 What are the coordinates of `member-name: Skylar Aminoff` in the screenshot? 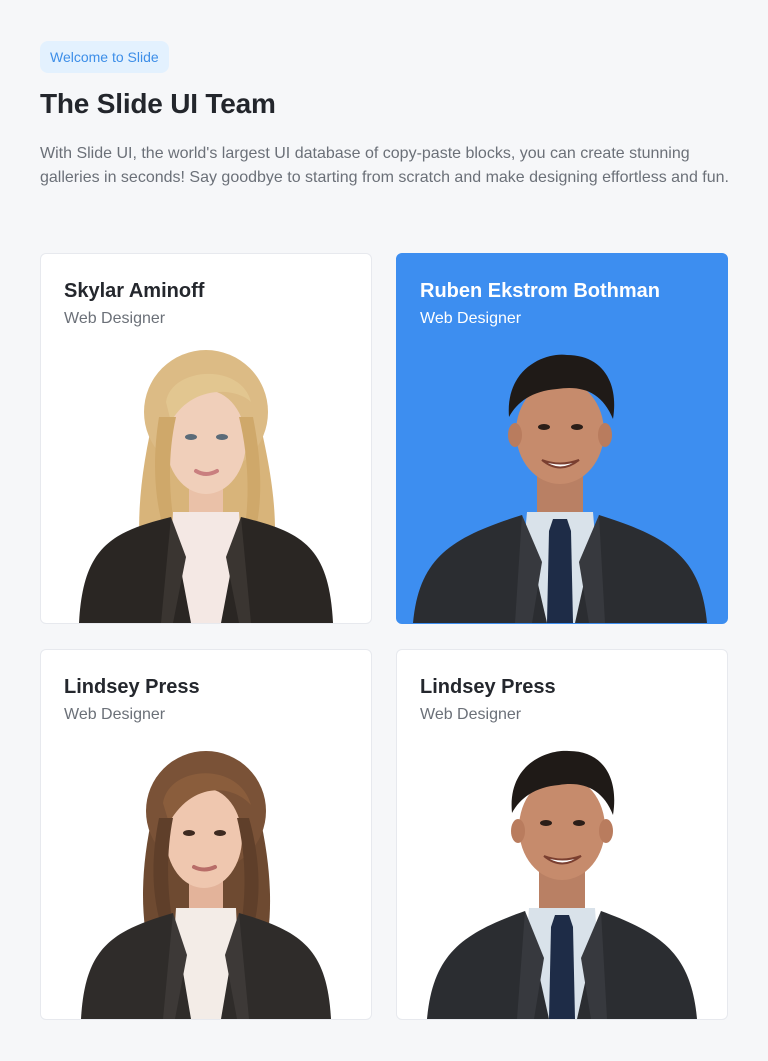 It's located at (134, 291).